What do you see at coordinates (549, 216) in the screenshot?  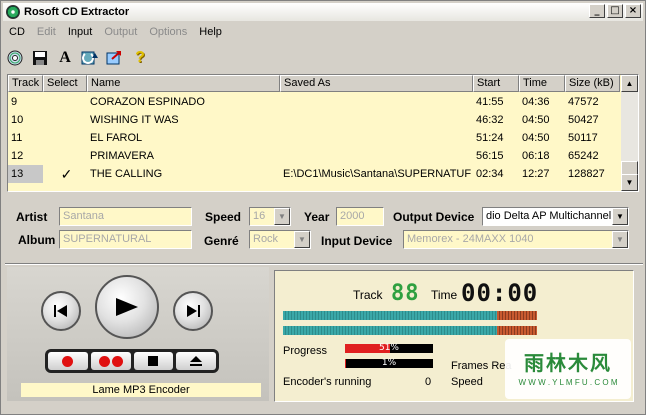 I see `output-device-value: dio Delta AP Multichannel` at bounding box center [549, 216].